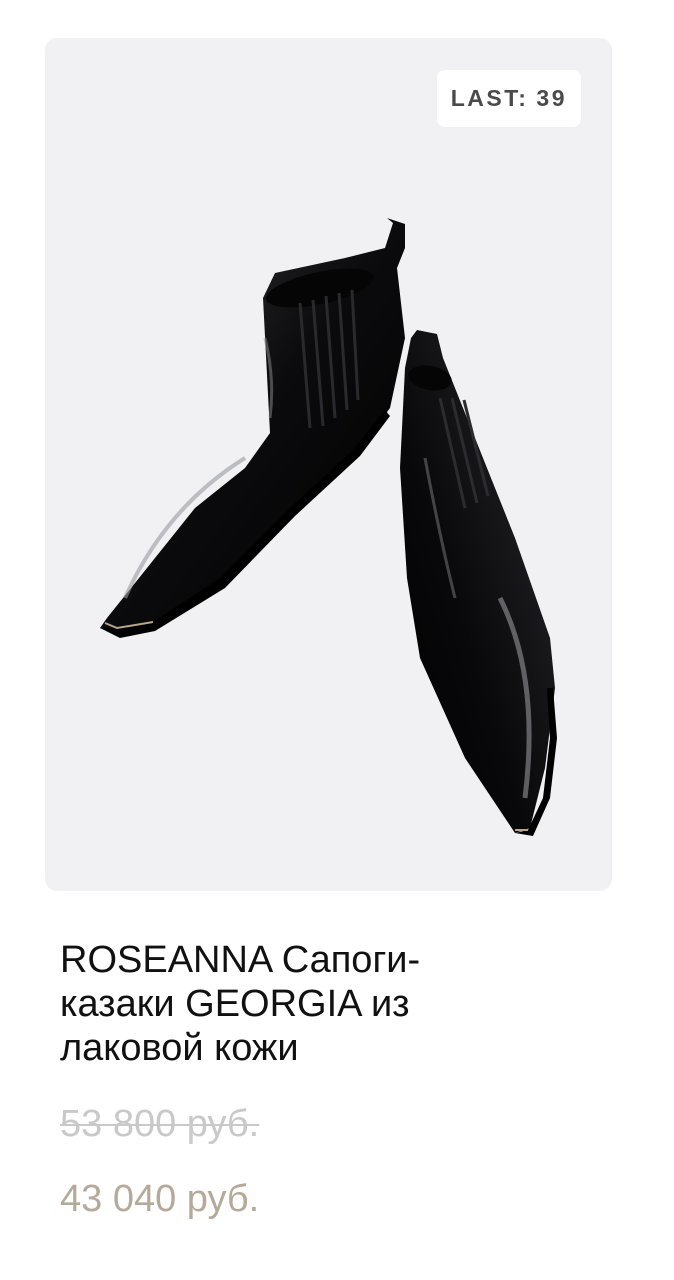  Describe the element at coordinates (179, 1048) in the screenshot. I see `title-line-3: лаковой кожи` at that location.